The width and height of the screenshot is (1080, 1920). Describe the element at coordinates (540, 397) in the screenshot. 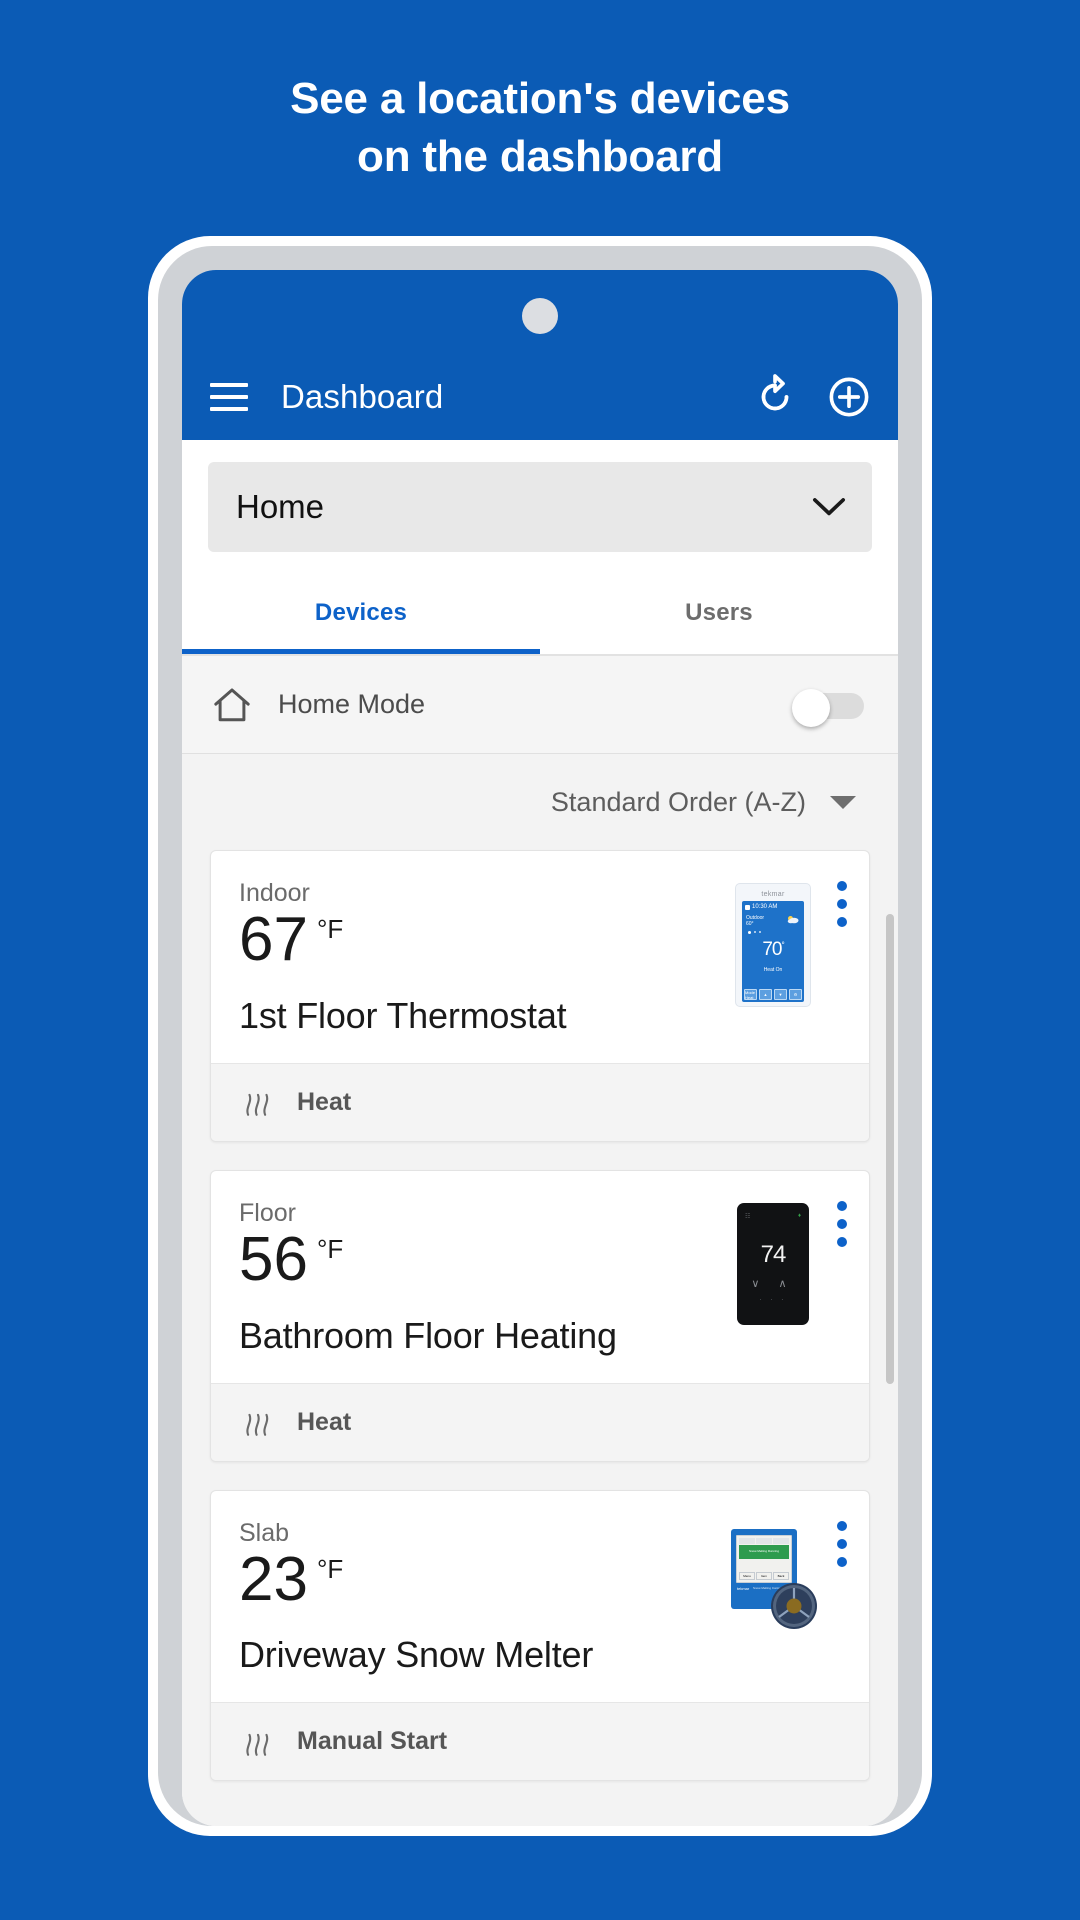

I see `app-bar: Dashboard` at that location.